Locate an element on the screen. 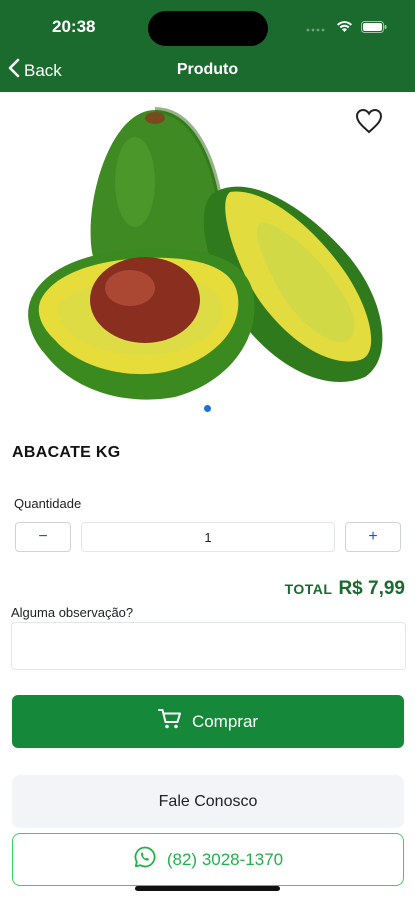  status-time: 20:38 is located at coordinates (74, 26).